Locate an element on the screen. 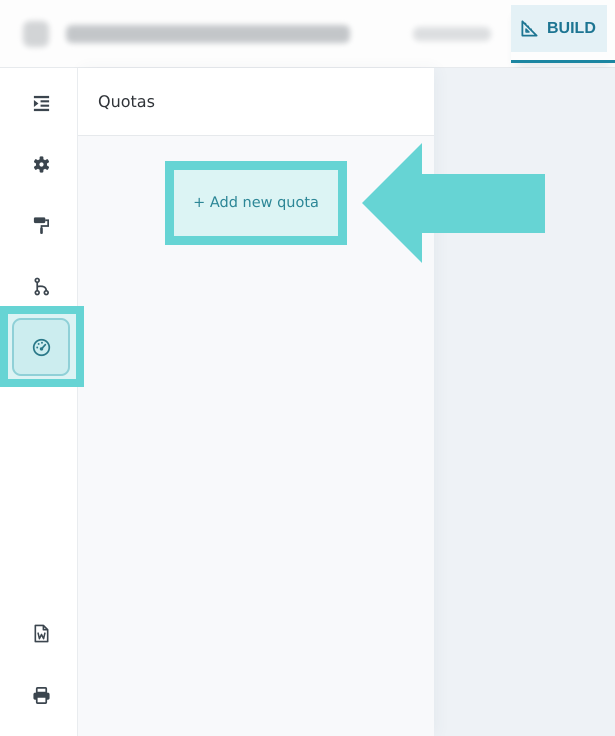 This screenshot has height=736, width=615. add-quota-button: + Add new quota is located at coordinates (256, 203).